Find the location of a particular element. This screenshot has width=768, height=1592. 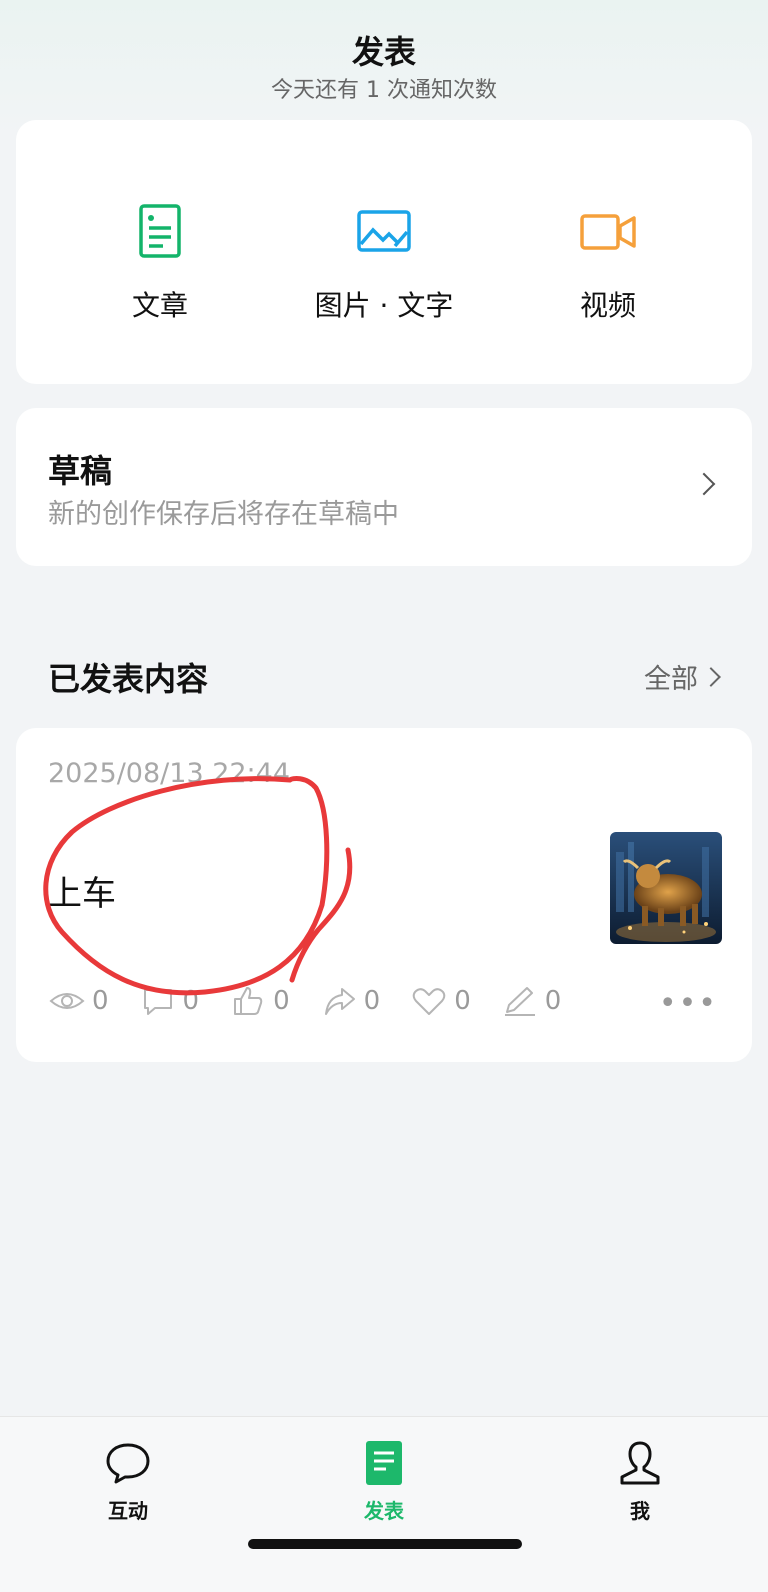

more-options-icon: ••• is located at coordinates (688, 1004).